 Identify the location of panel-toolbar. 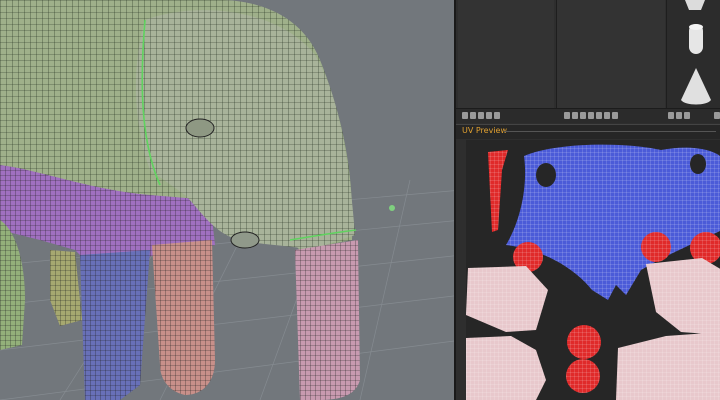
(588, 115).